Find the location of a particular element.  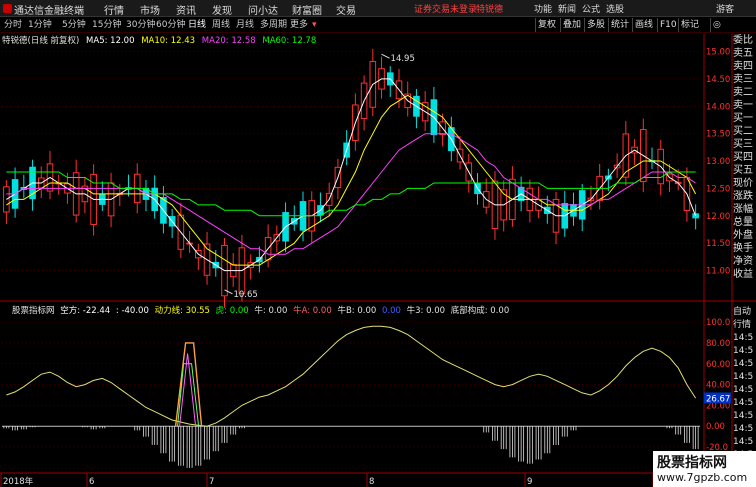

quote-label: 买二 is located at coordinates (743, 131).